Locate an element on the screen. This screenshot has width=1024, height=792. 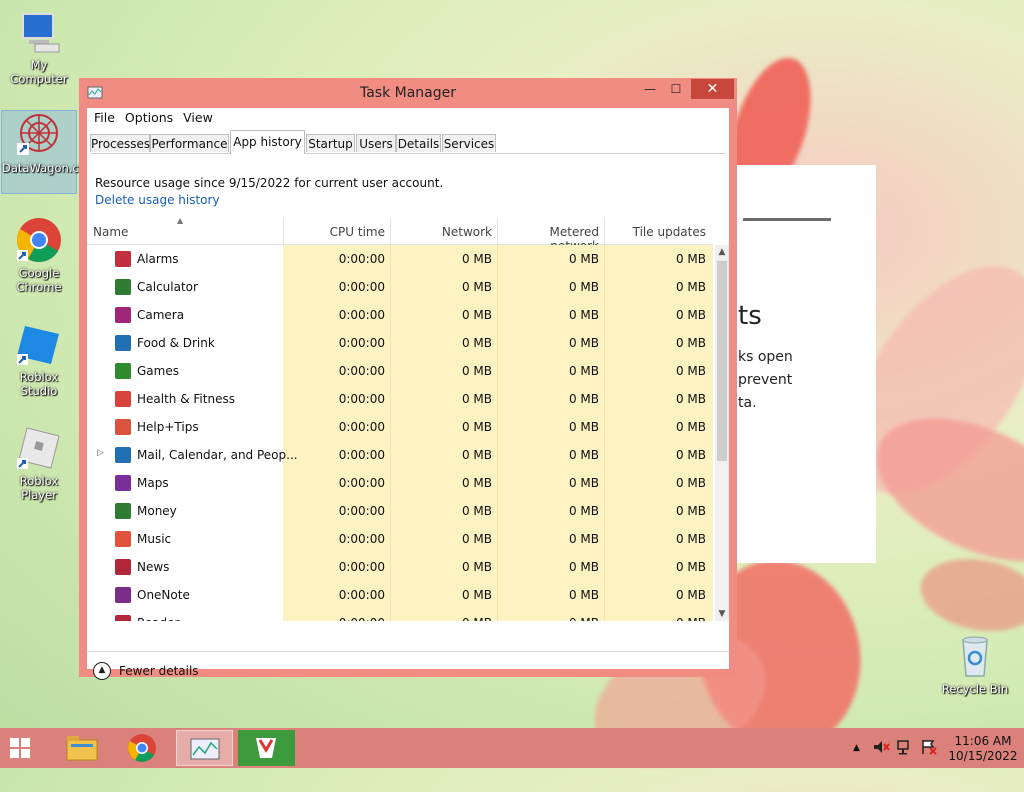
table-row: Reader 0:00:00 0 MB 0 MB 0 MB is located at coordinates (400, 615).